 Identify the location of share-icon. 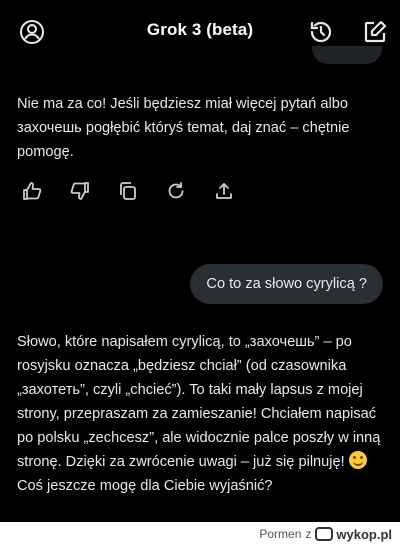
(224, 191).